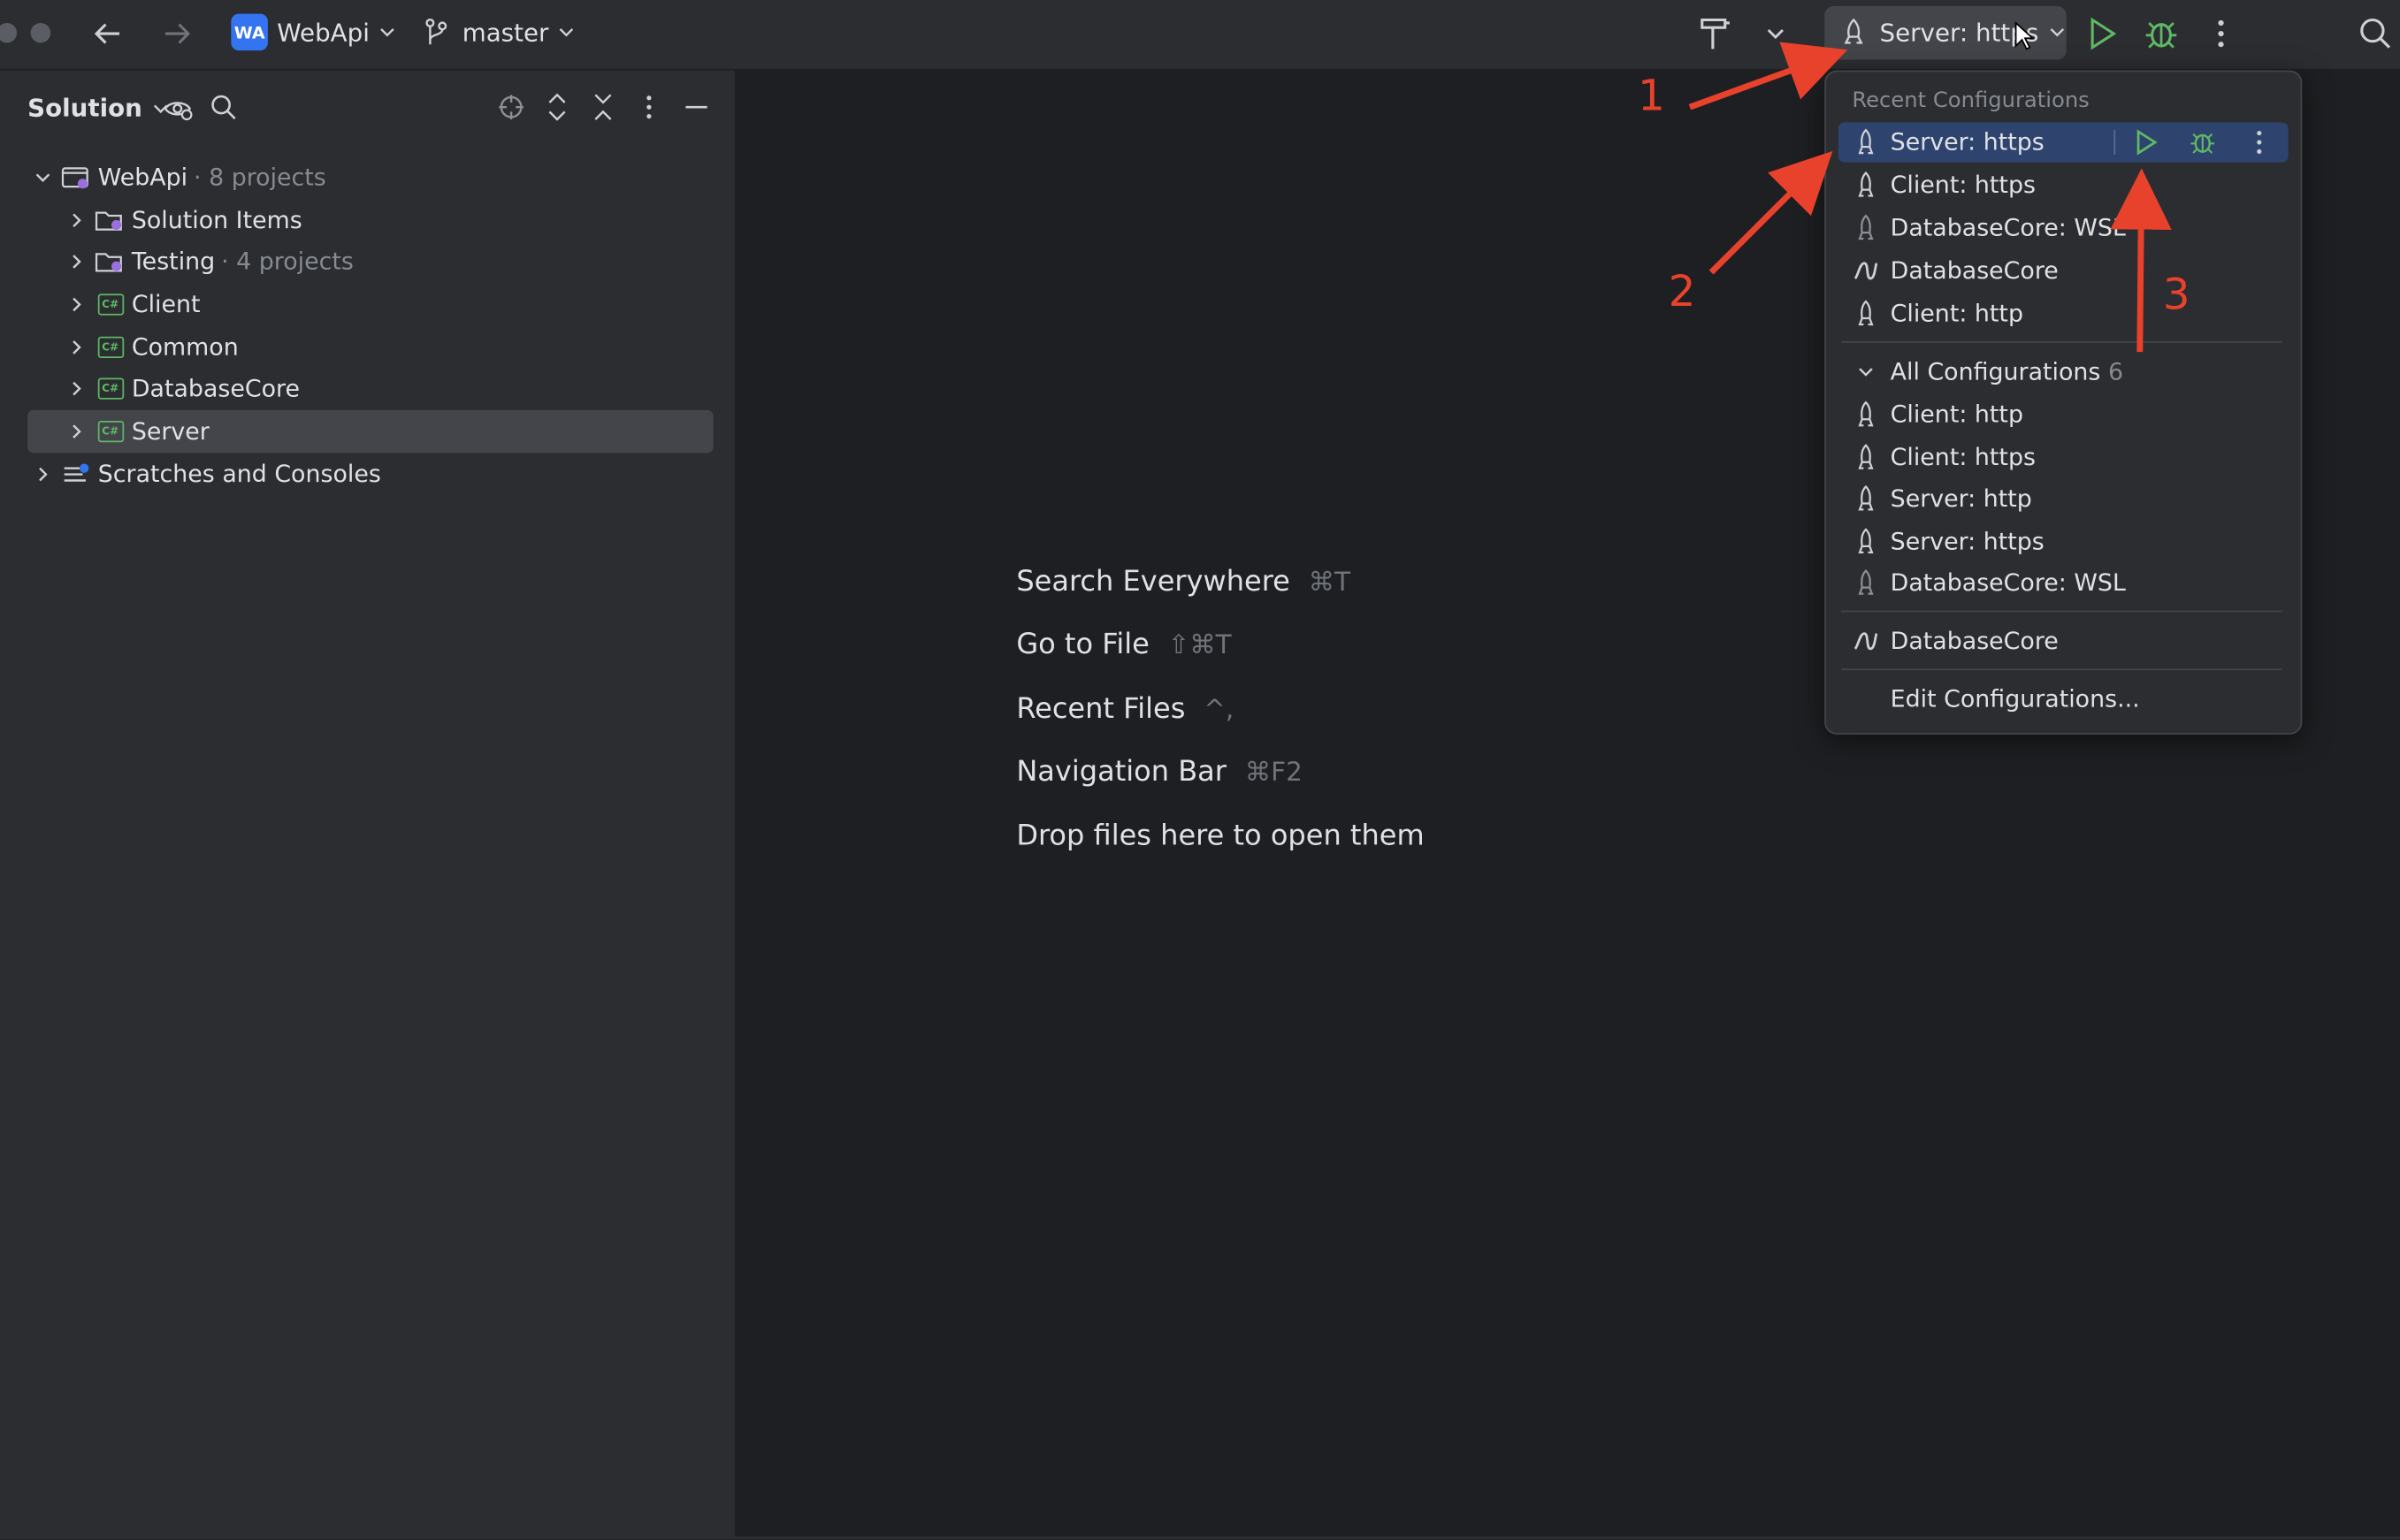 Image resolution: width=2400 pixels, height=1540 pixels. I want to click on annotation-label-2: 2, so click(1682, 292).